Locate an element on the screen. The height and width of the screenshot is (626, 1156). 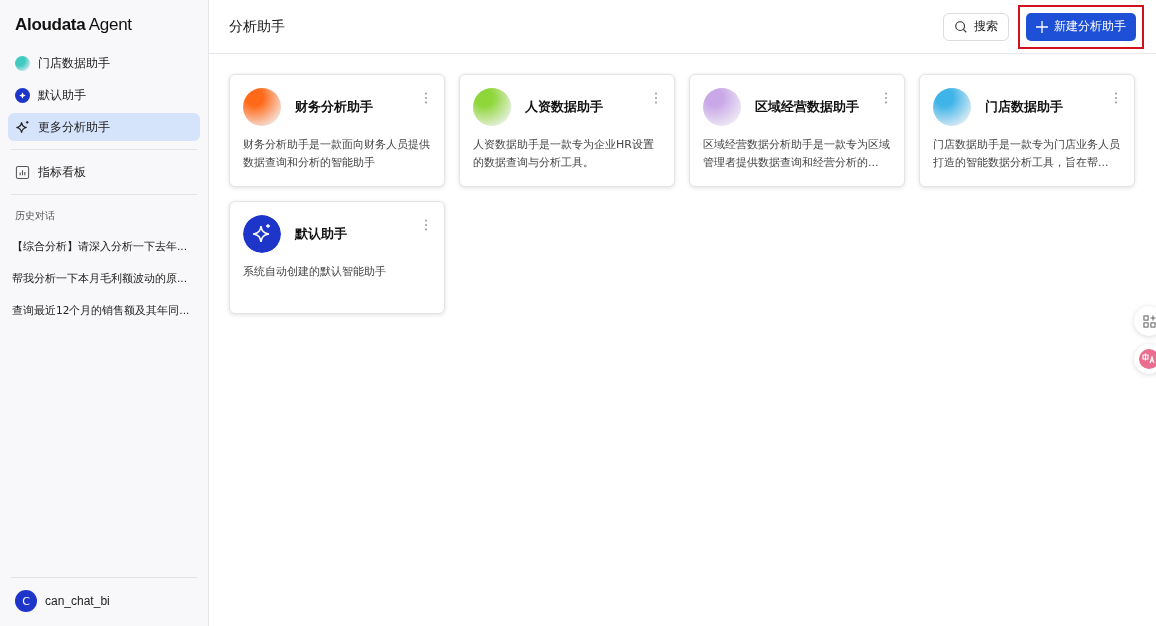
user-avatar: C is located at coordinates (26, 601).